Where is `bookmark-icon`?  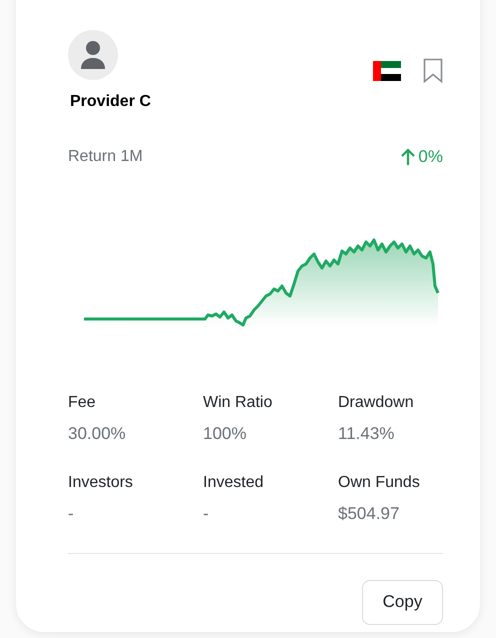 bookmark-icon is located at coordinates (433, 70).